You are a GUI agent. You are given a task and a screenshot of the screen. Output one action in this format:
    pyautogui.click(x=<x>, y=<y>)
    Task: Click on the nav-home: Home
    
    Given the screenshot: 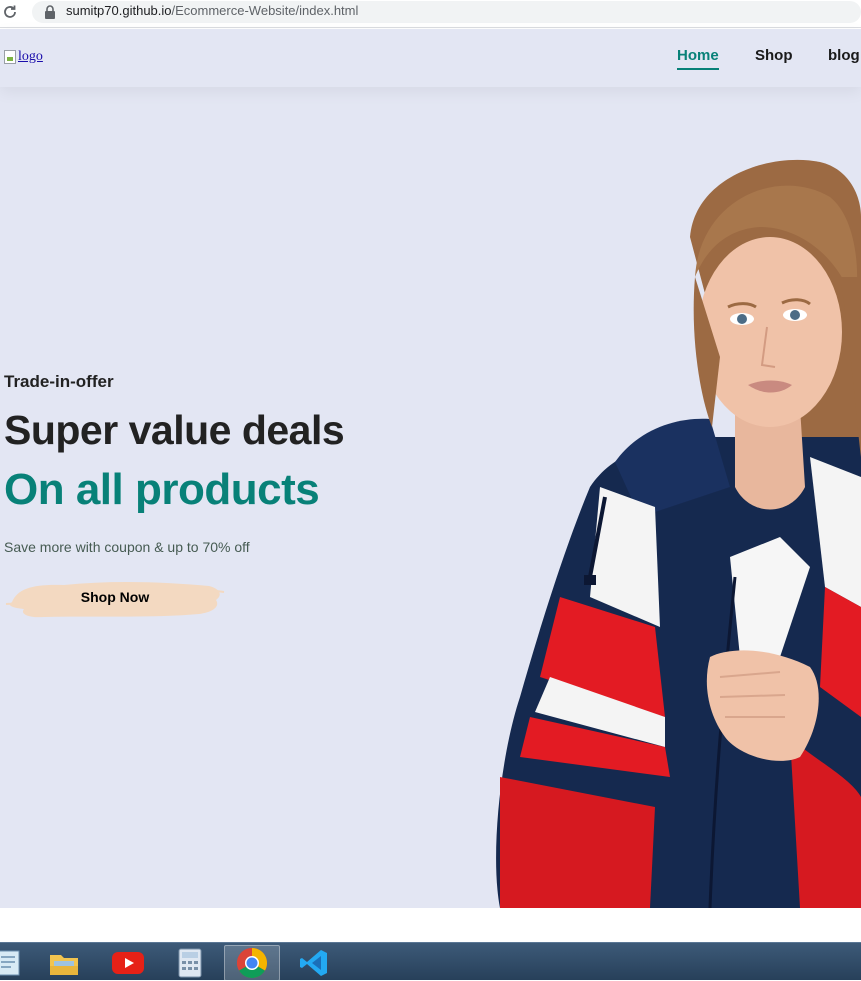 What is the action you would take?
    pyautogui.click(x=698, y=58)
    